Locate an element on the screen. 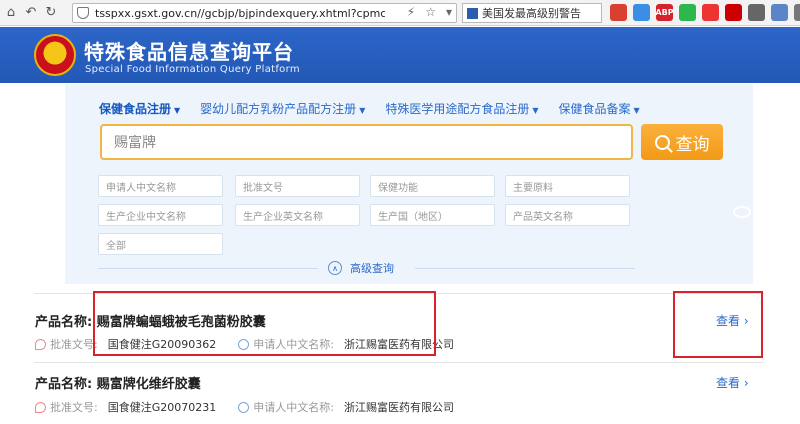  chevron-up-icon: ∧ is located at coordinates (335, 268).